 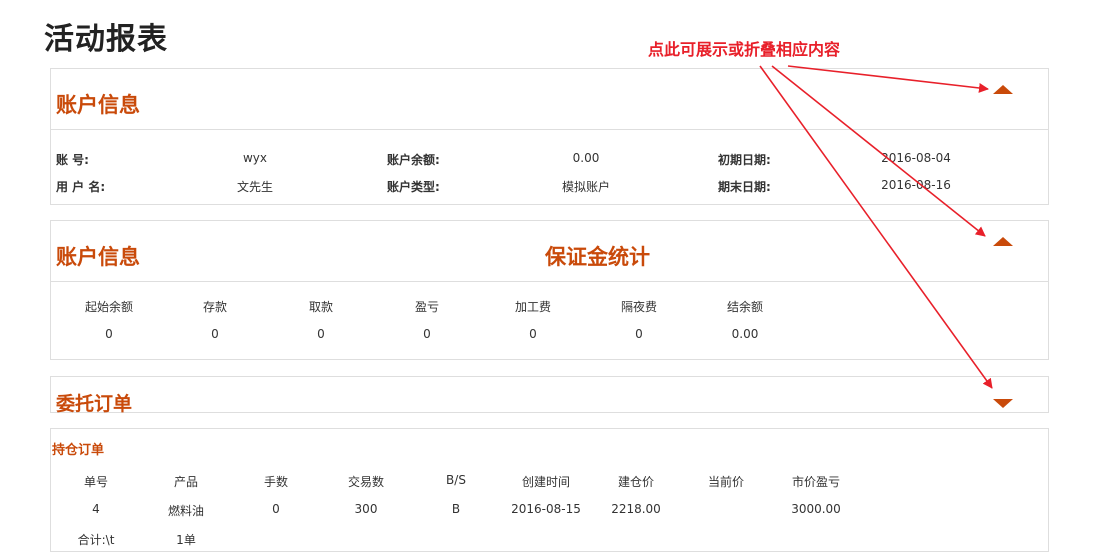 I want to click on start-date-value: 2016-08-04, so click(x=916, y=158).